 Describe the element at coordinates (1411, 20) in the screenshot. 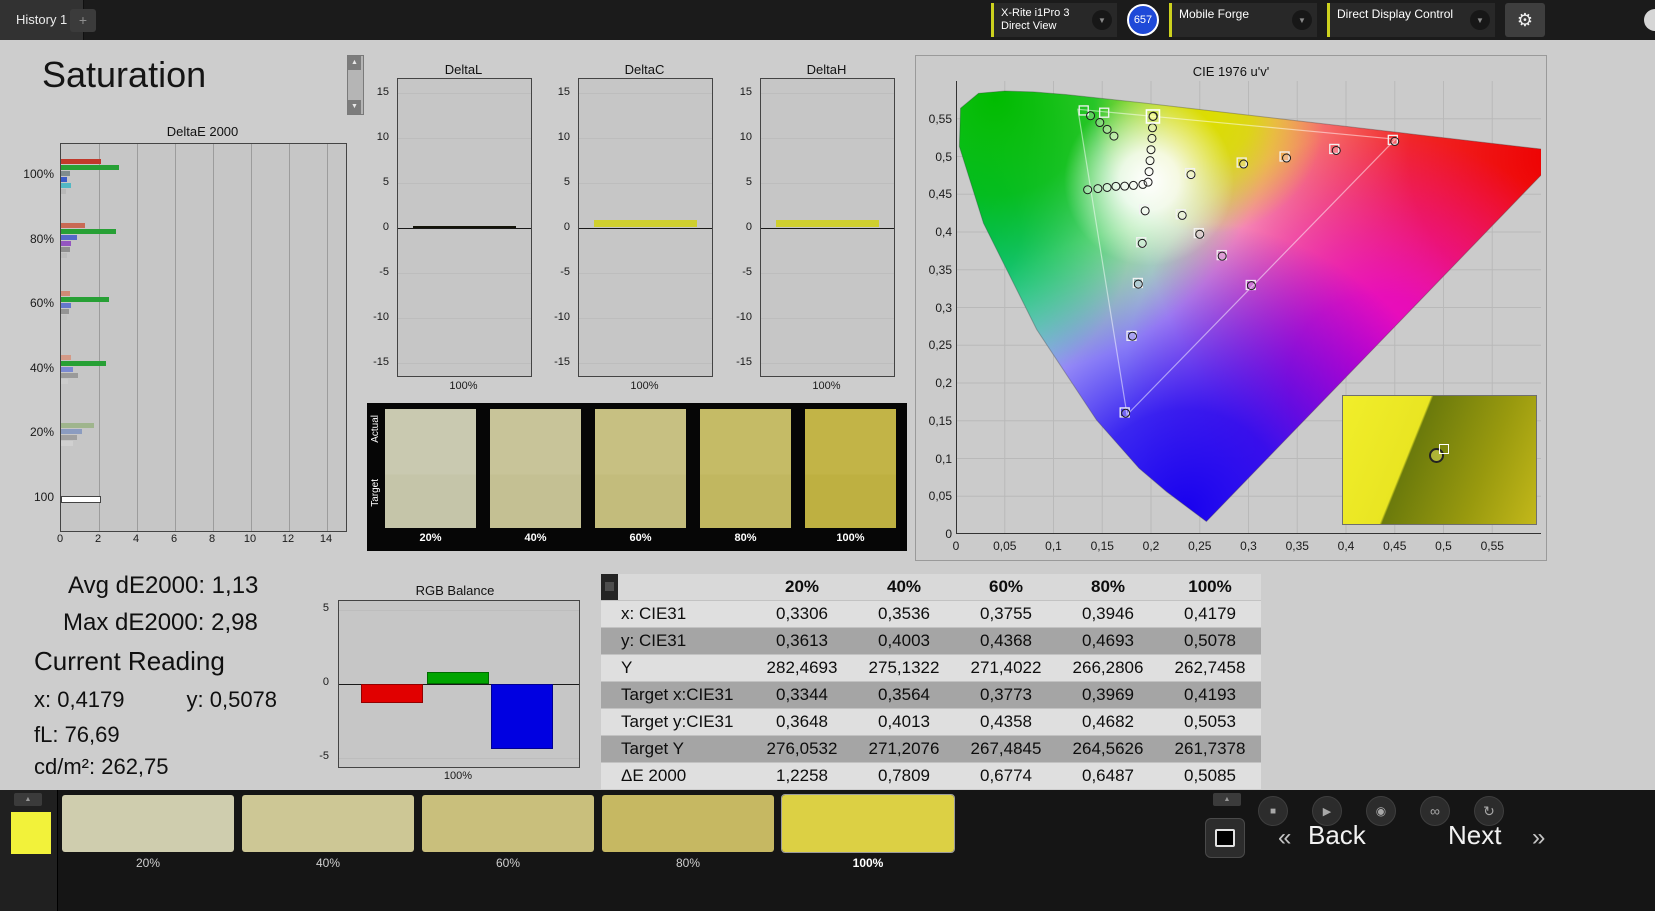

I see `display-control-dropdown: Direct Display Control ▼` at that location.